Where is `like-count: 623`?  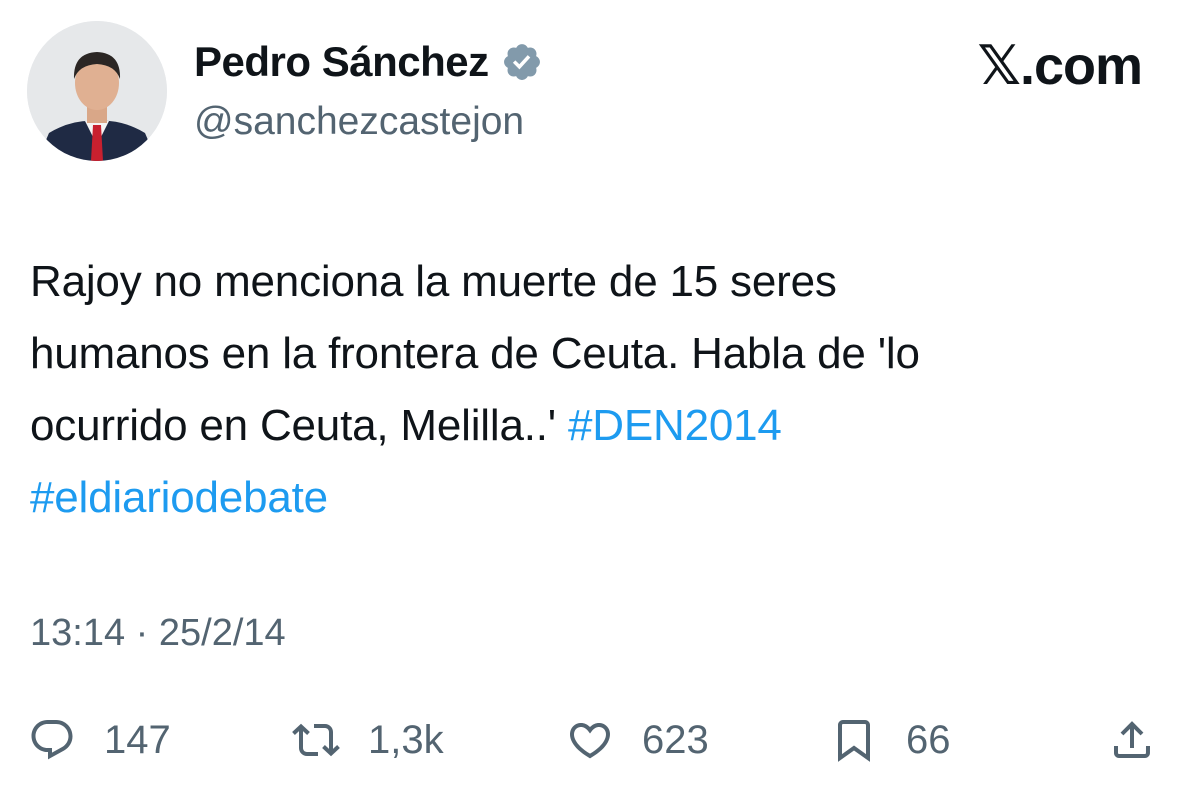 like-count: 623 is located at coordinates (675, 739).